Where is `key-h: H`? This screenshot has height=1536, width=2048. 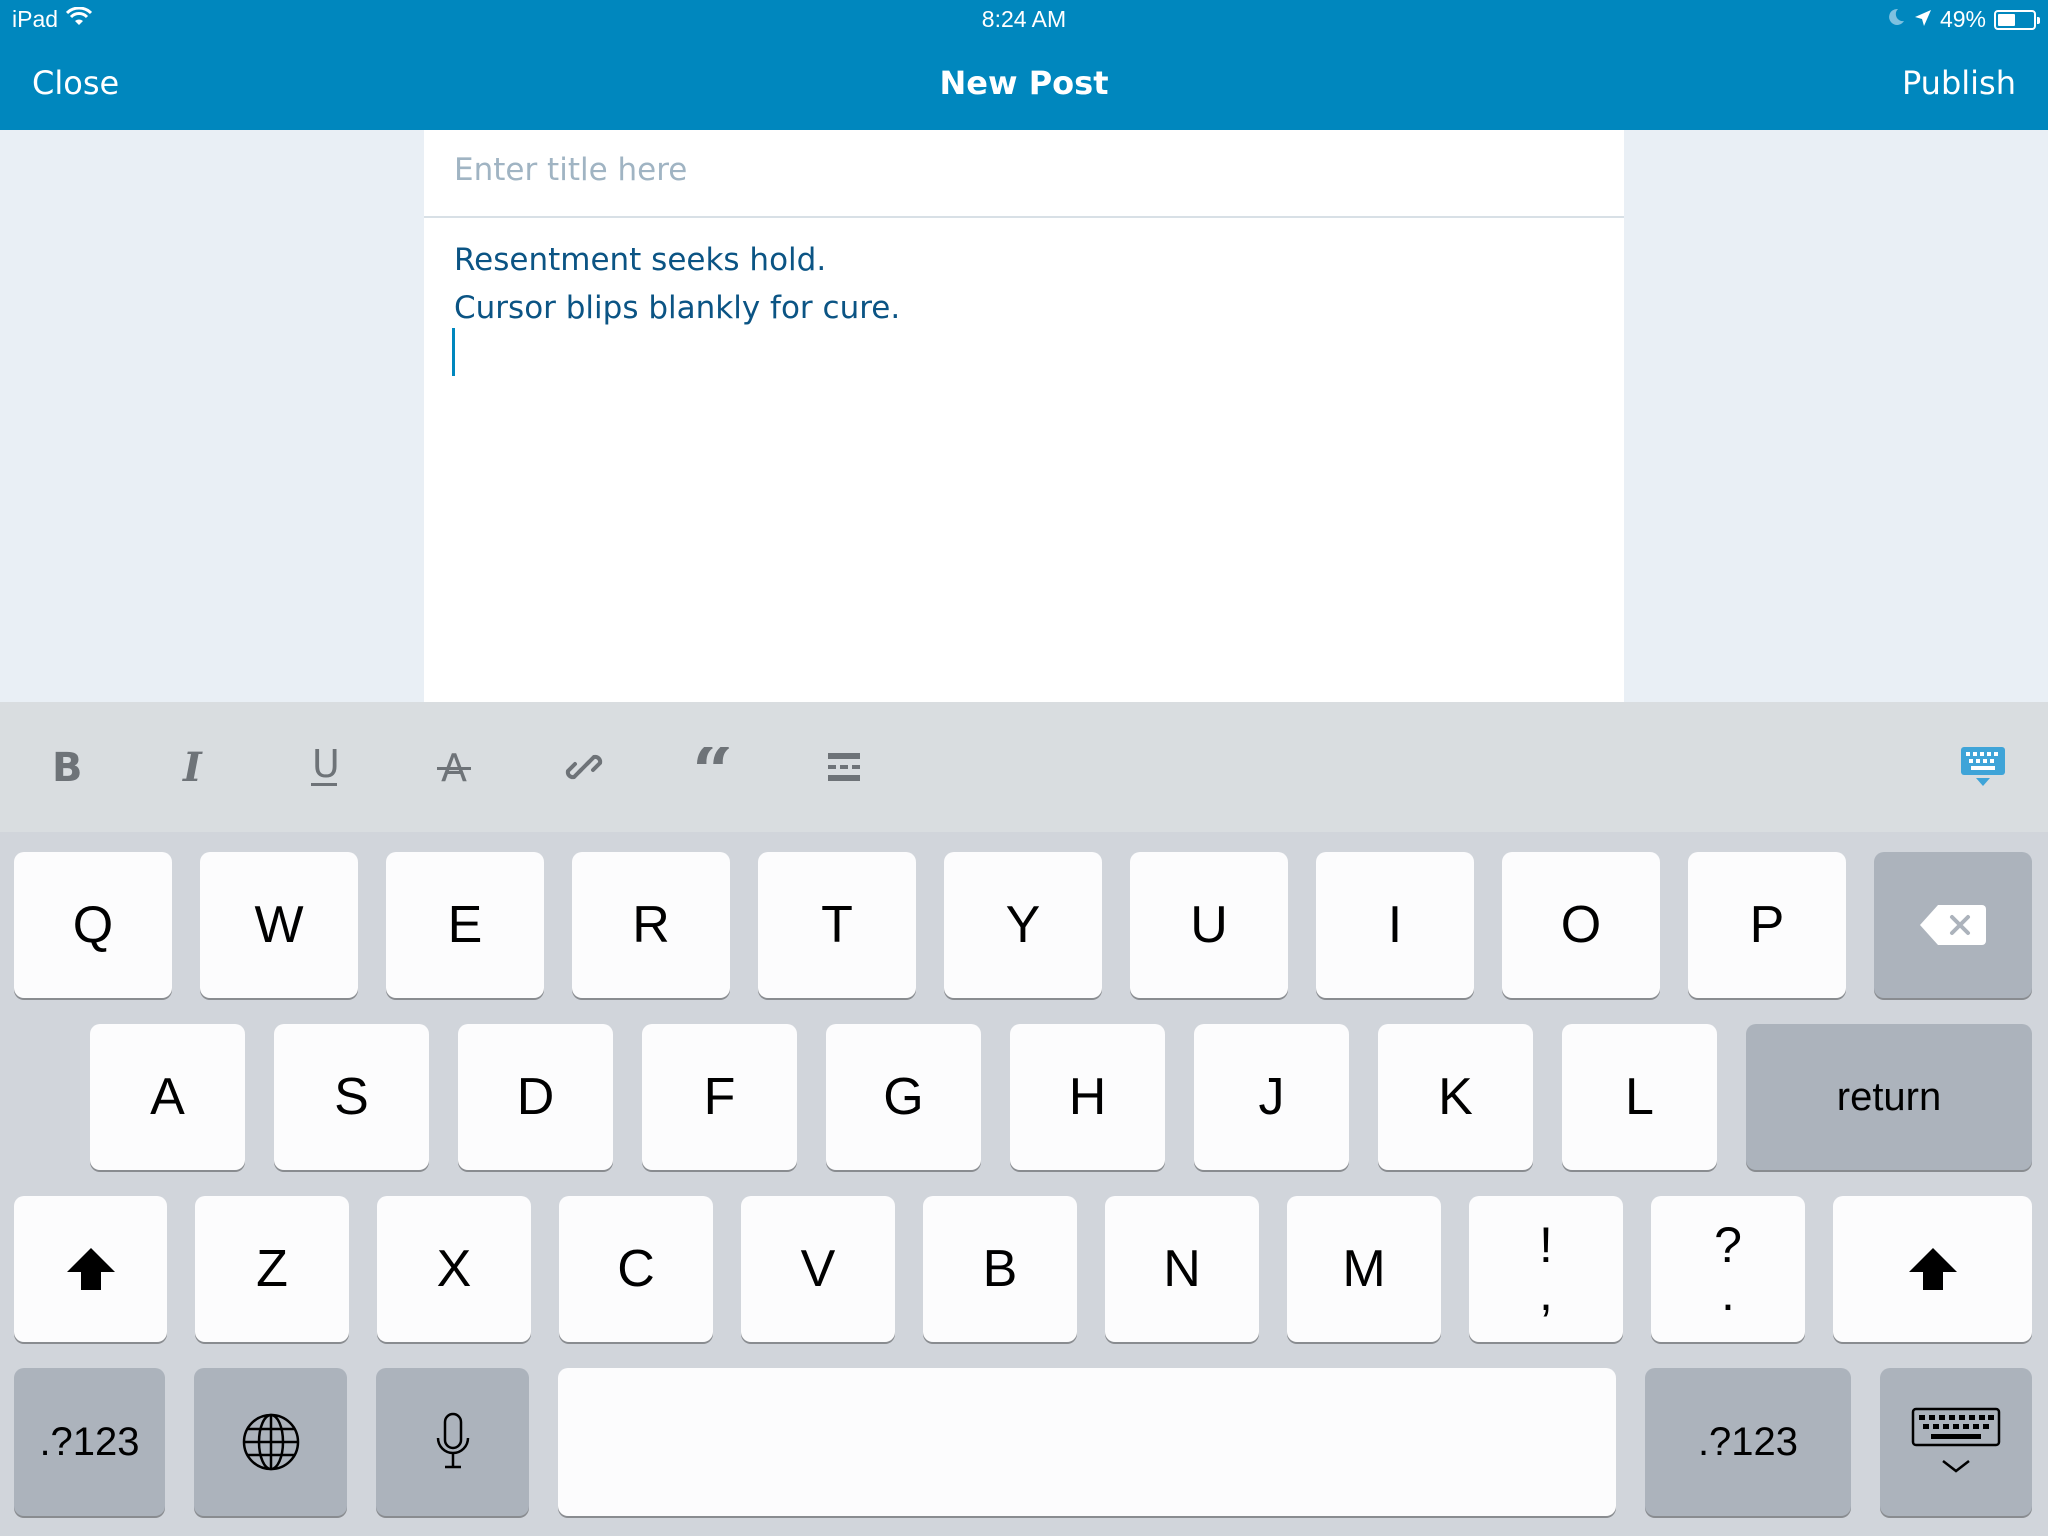 key-h: H is located at coordinates (1087, 1097).